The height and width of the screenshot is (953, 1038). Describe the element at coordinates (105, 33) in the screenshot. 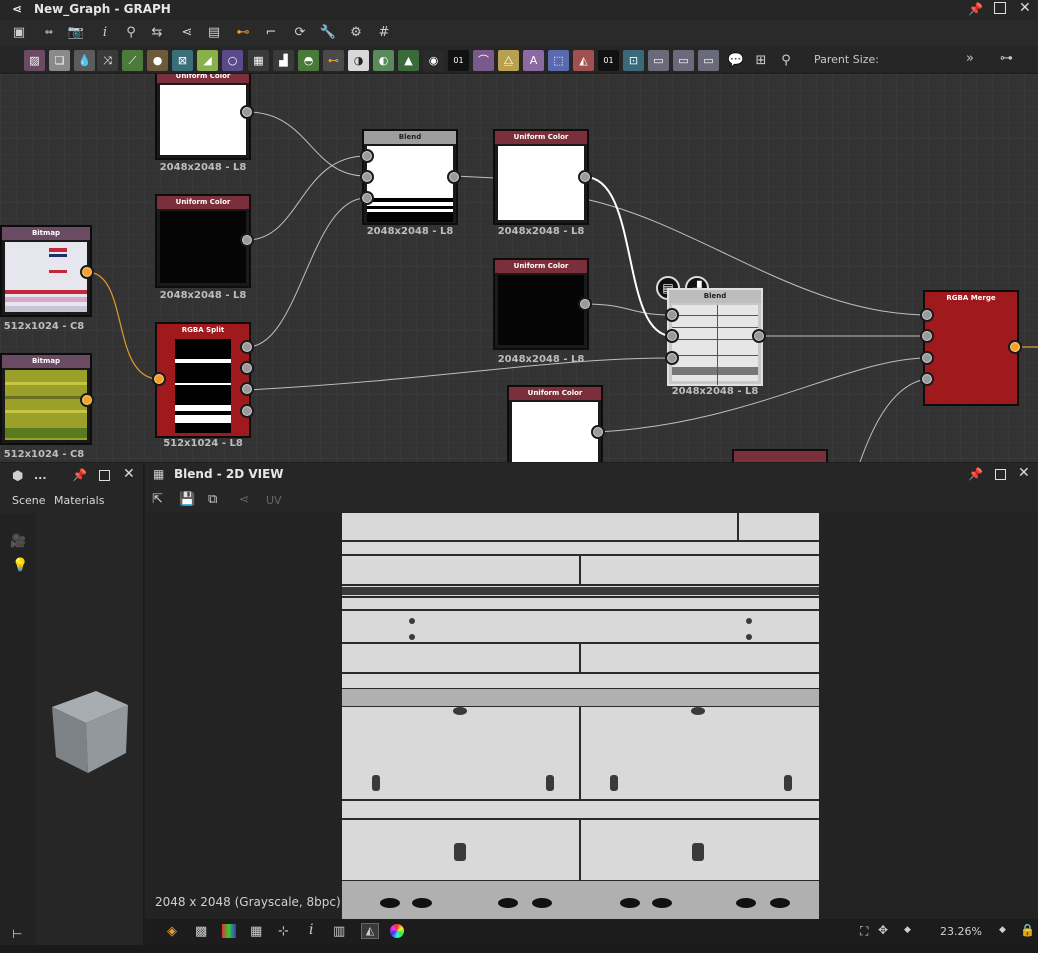

I see `info-icon: i` at that location.